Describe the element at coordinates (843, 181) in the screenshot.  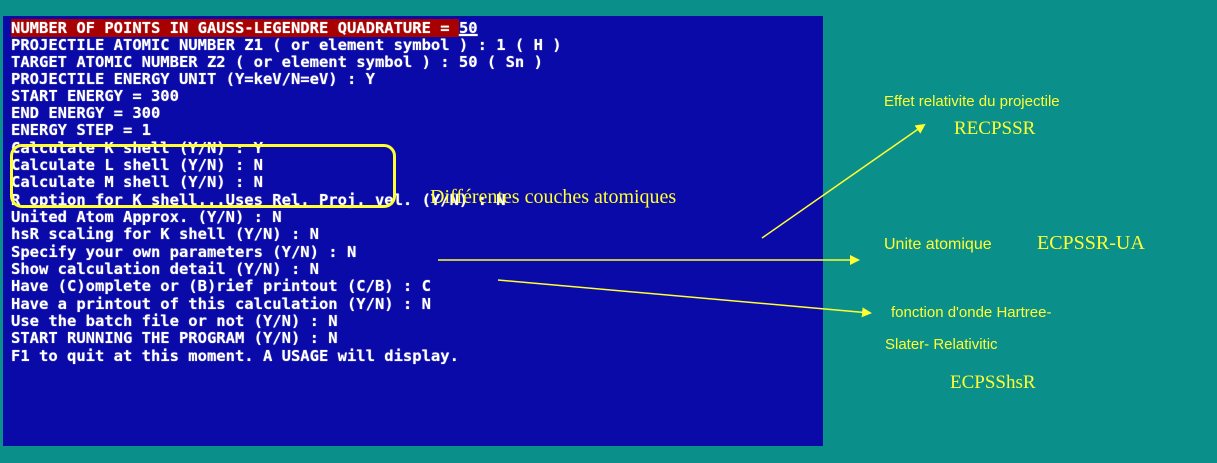
I see `arrow-to-recpssr` at that location.